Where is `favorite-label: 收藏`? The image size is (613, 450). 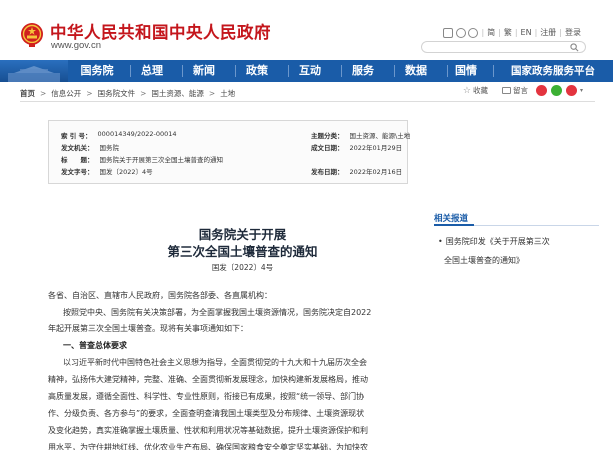 favorite-label: 收藏 is located at coordinates (480, 90).